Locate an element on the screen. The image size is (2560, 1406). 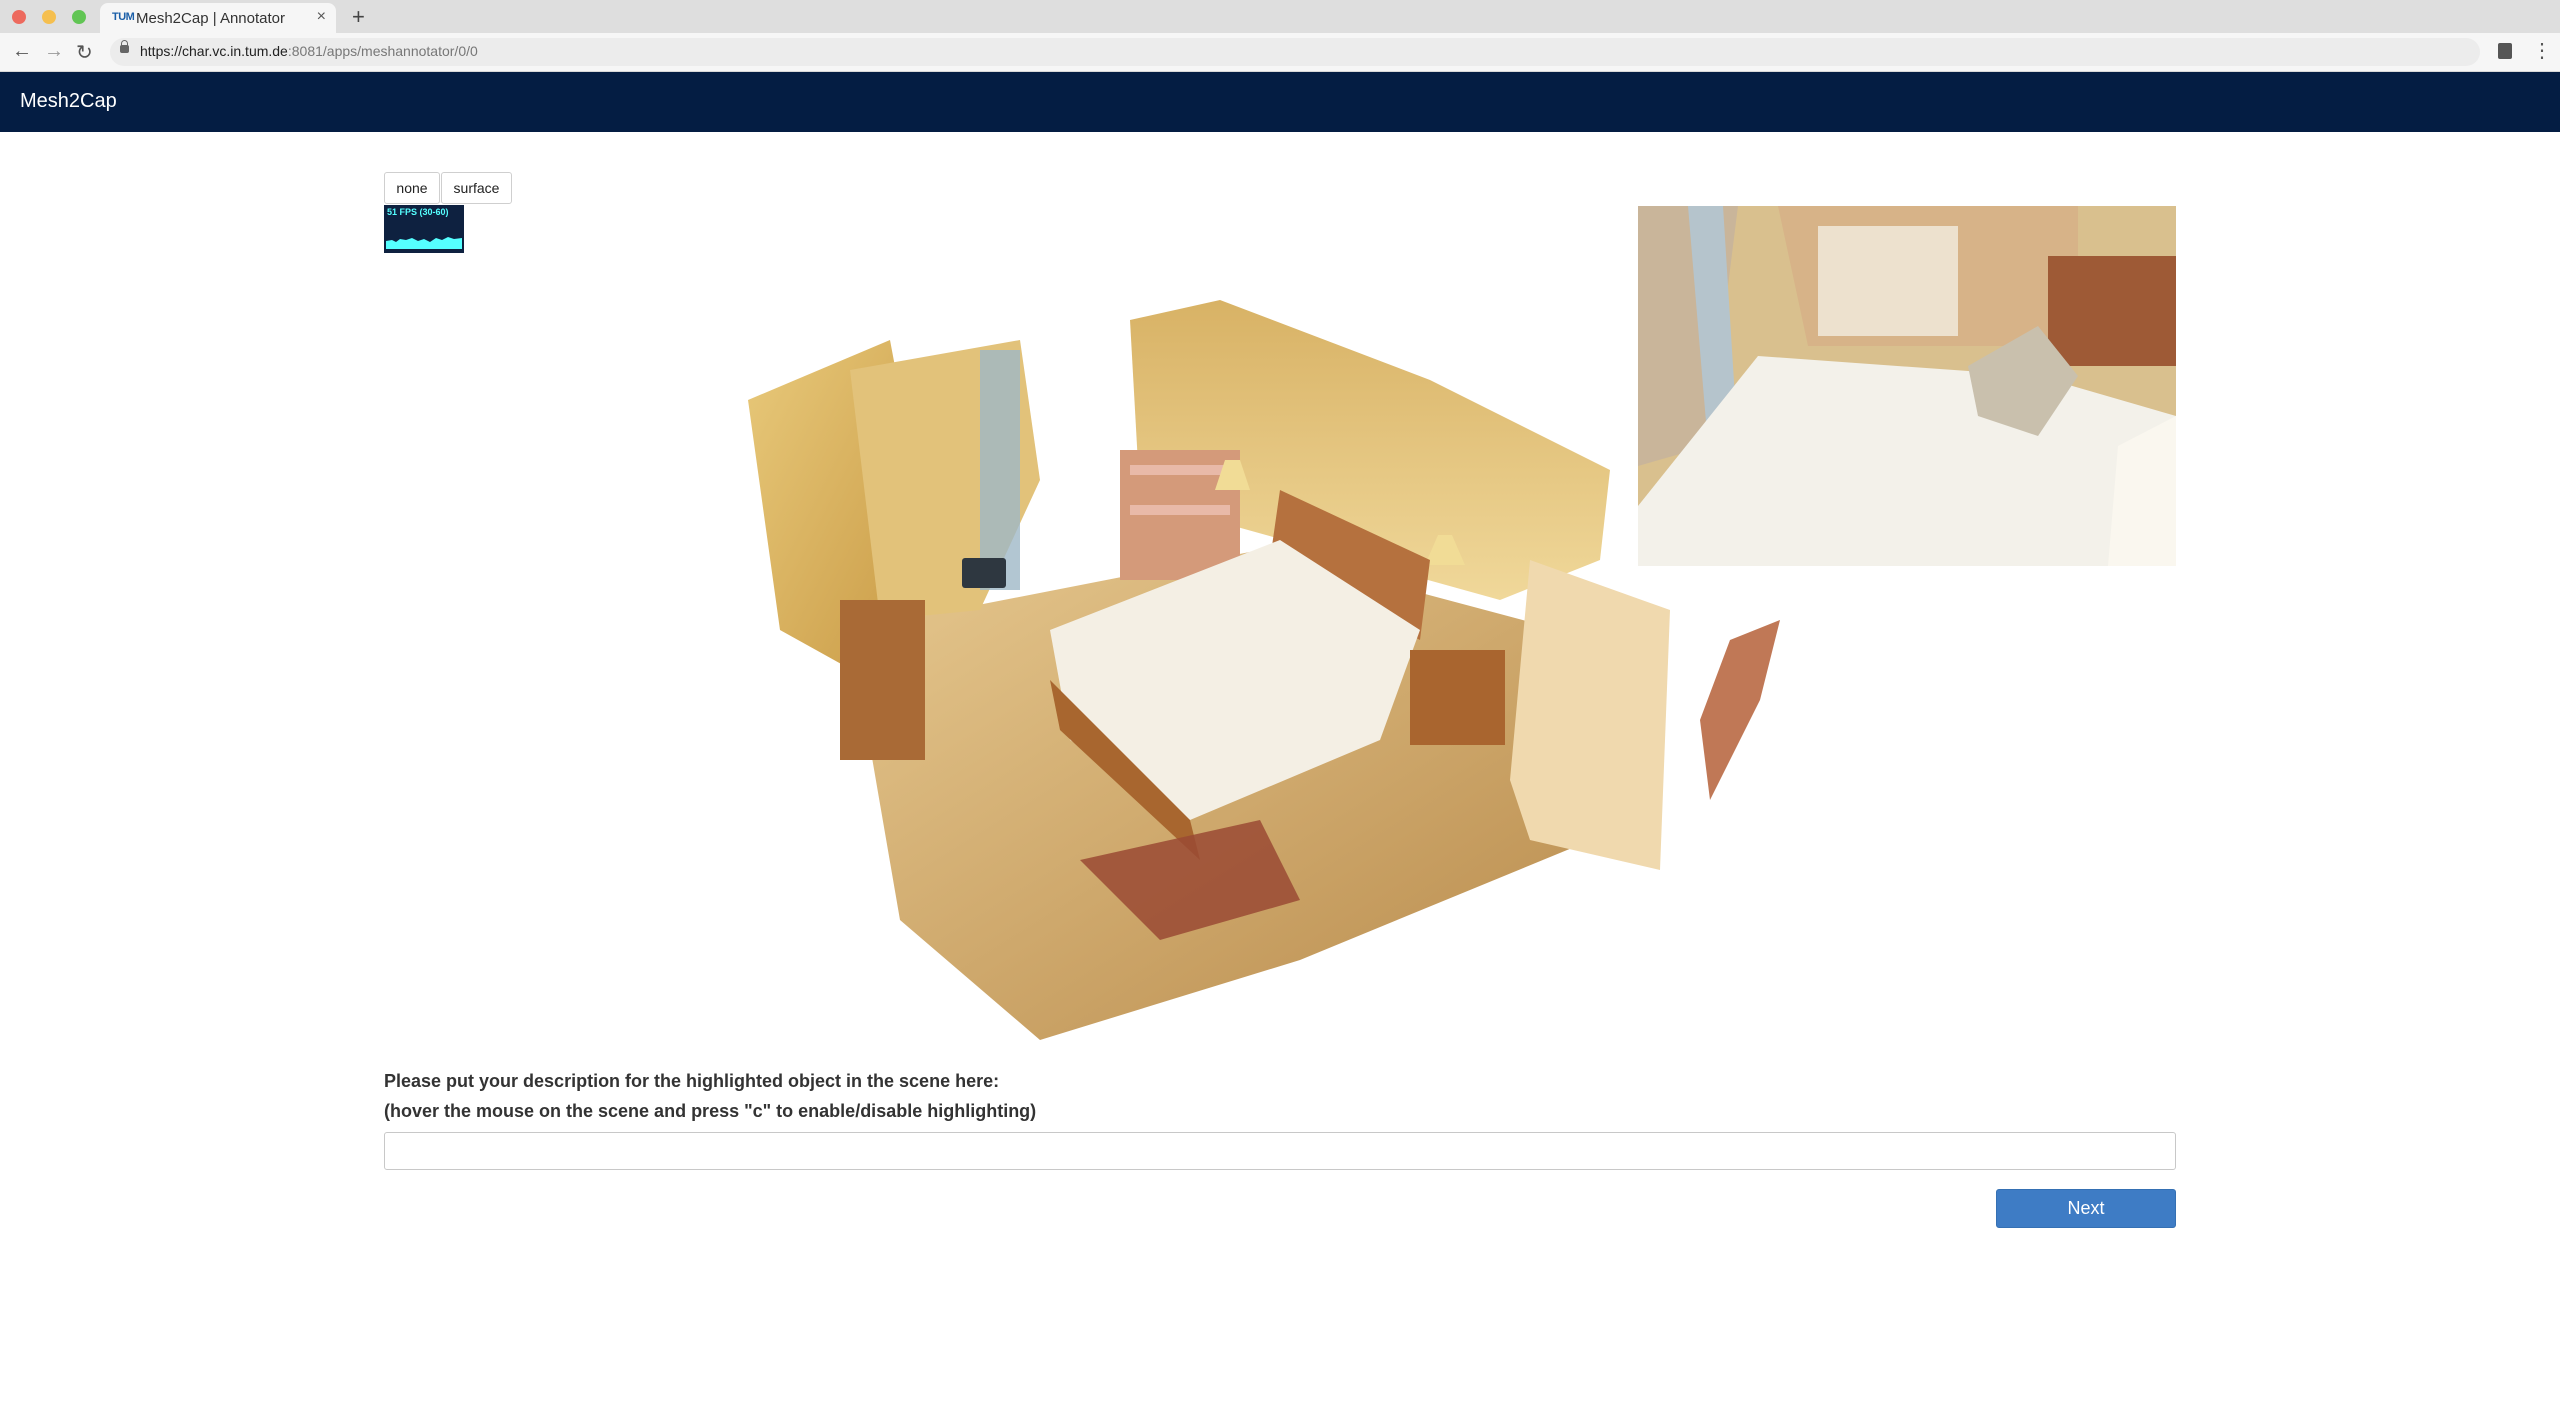
account-icon is located at coordinates (2505, 51).